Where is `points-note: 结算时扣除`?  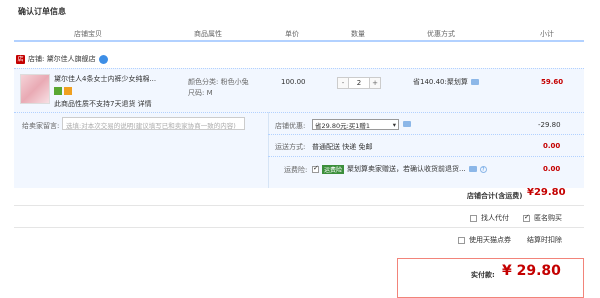
points-note: 结算时扣除 is located at coordinates (544, 240).